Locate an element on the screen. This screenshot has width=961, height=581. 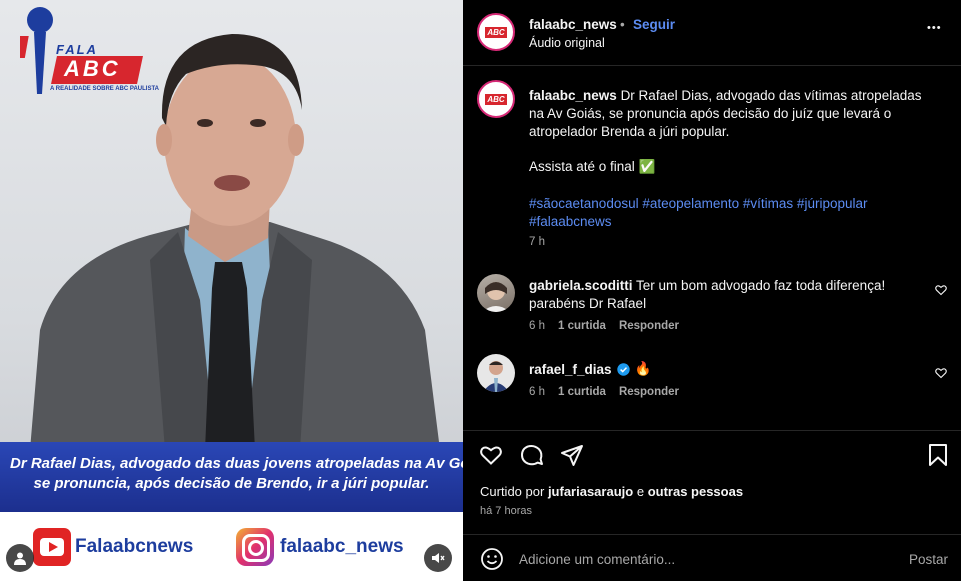
like-heart-icon is located at coordinates (491, 455).